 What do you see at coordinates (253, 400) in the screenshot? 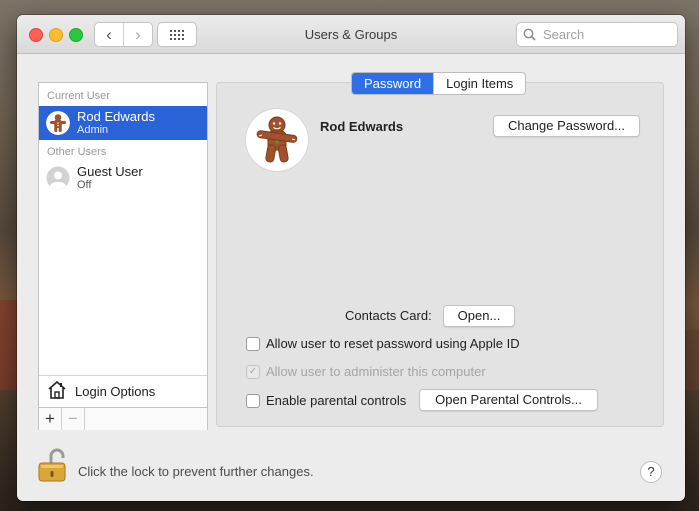
I see `parental-controls-checkbox` at bounding box center [253, 400].